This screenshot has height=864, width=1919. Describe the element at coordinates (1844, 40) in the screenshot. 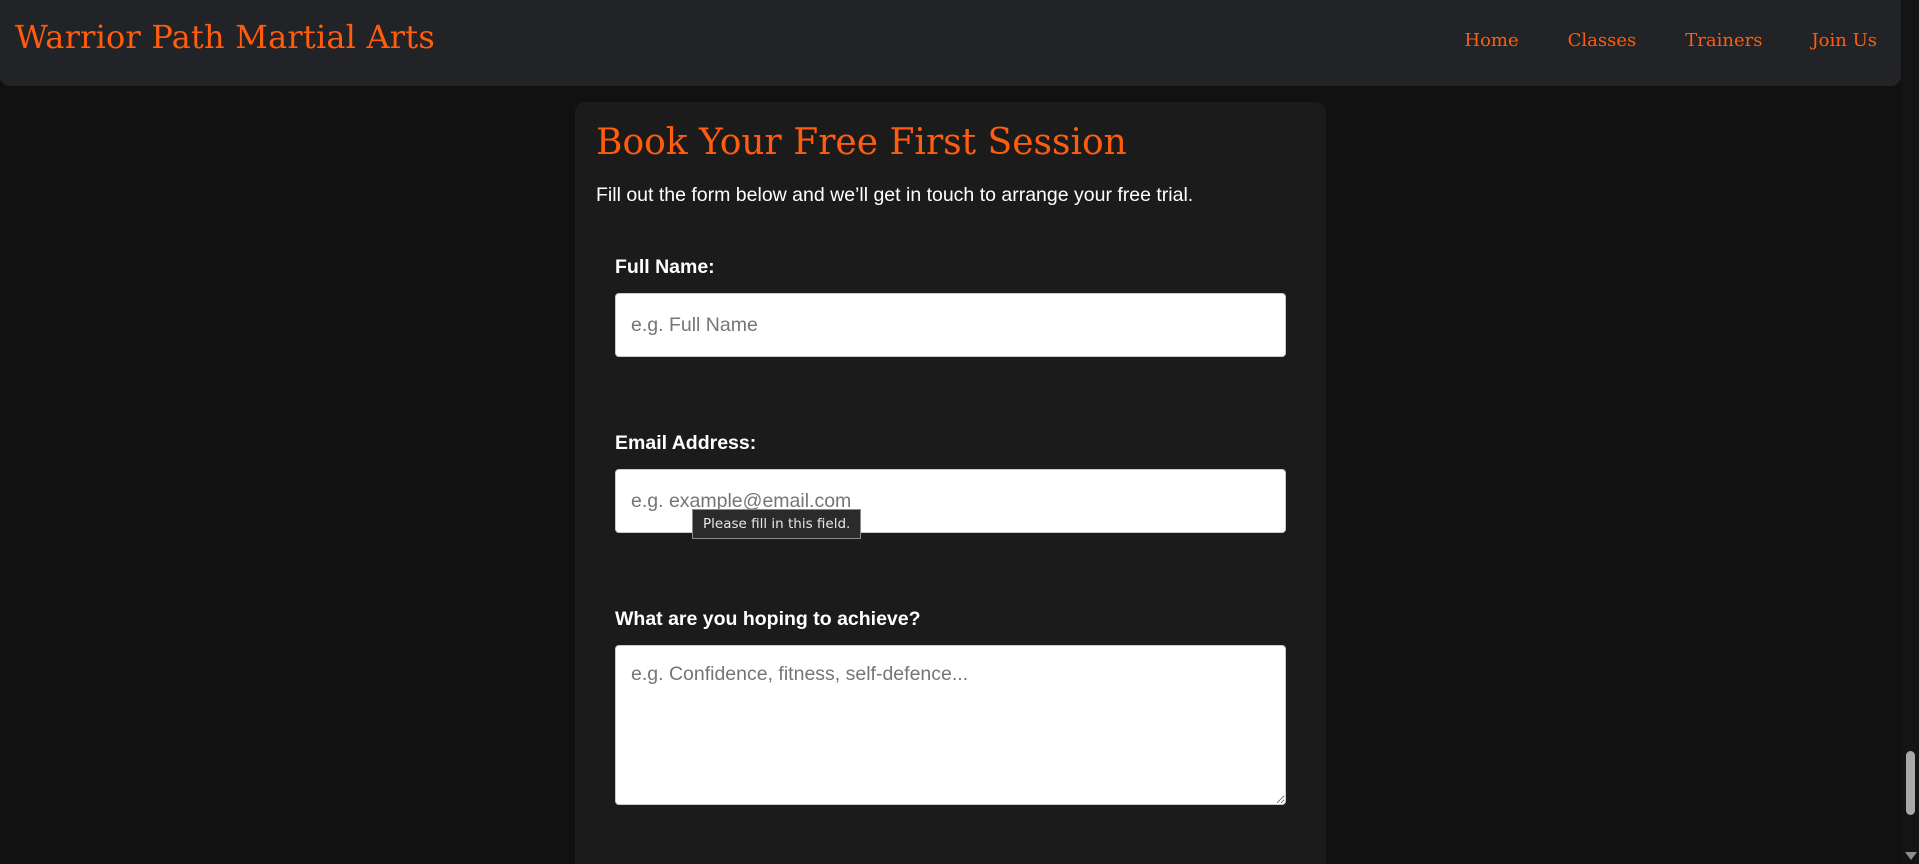

I see `nav-join-us-link: Join Us` at that location.